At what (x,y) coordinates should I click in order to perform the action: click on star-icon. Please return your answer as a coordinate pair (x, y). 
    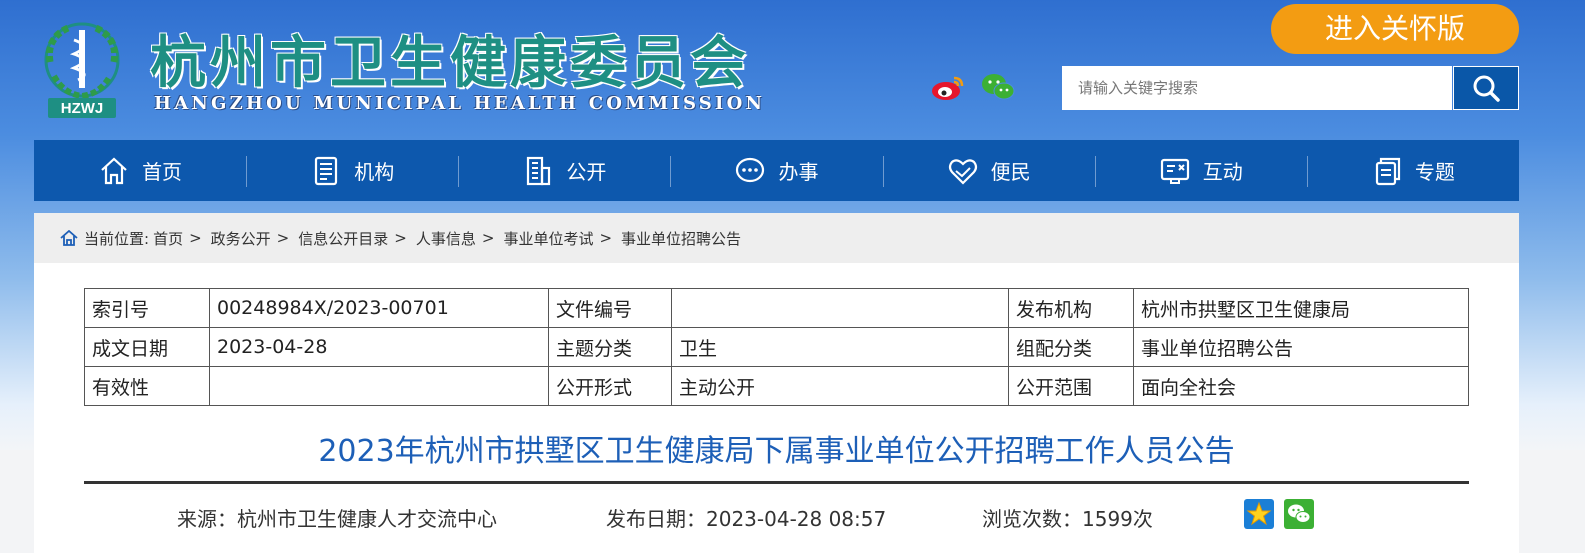
    Looking at the image, I should click on (1259, 513).